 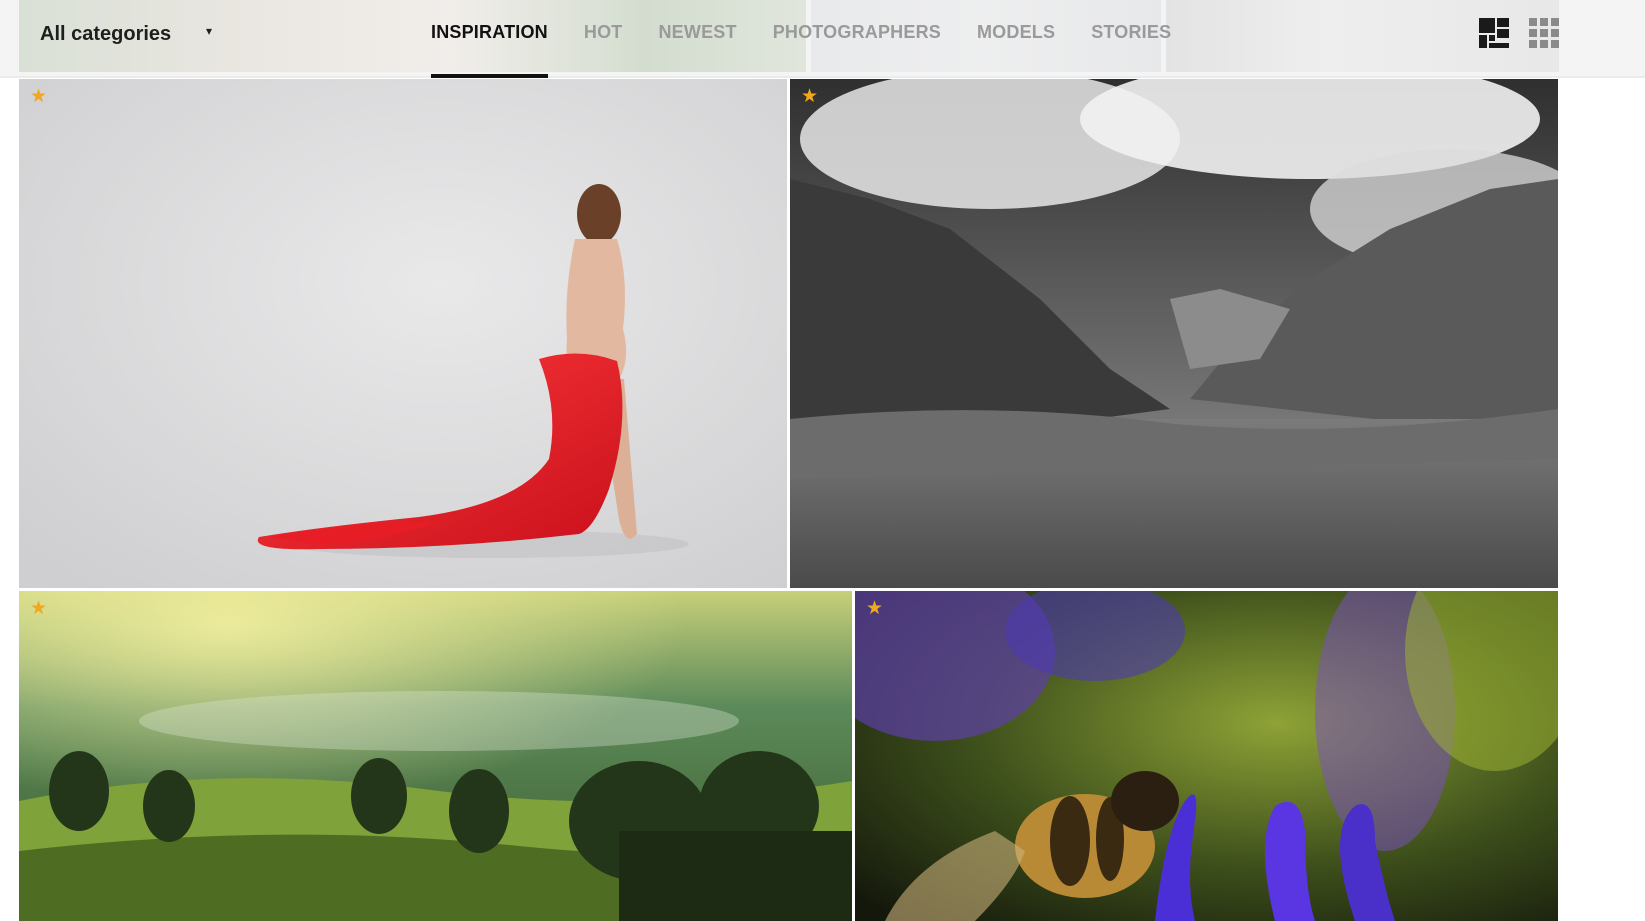 I want to click on grid-view-button, so click(x=1544, y=33).